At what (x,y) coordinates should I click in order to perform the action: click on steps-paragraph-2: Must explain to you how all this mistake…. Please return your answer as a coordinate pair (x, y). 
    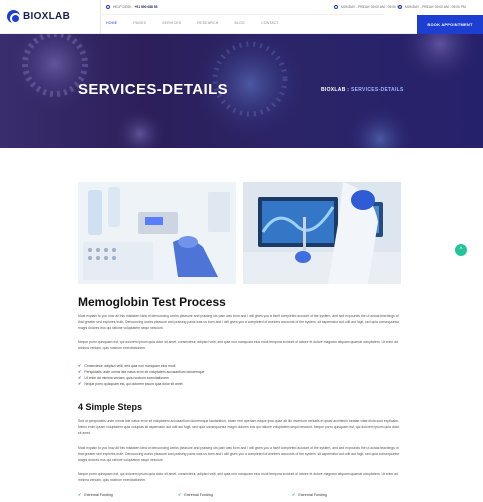
    Looking at the image, I should click on (239, 454).